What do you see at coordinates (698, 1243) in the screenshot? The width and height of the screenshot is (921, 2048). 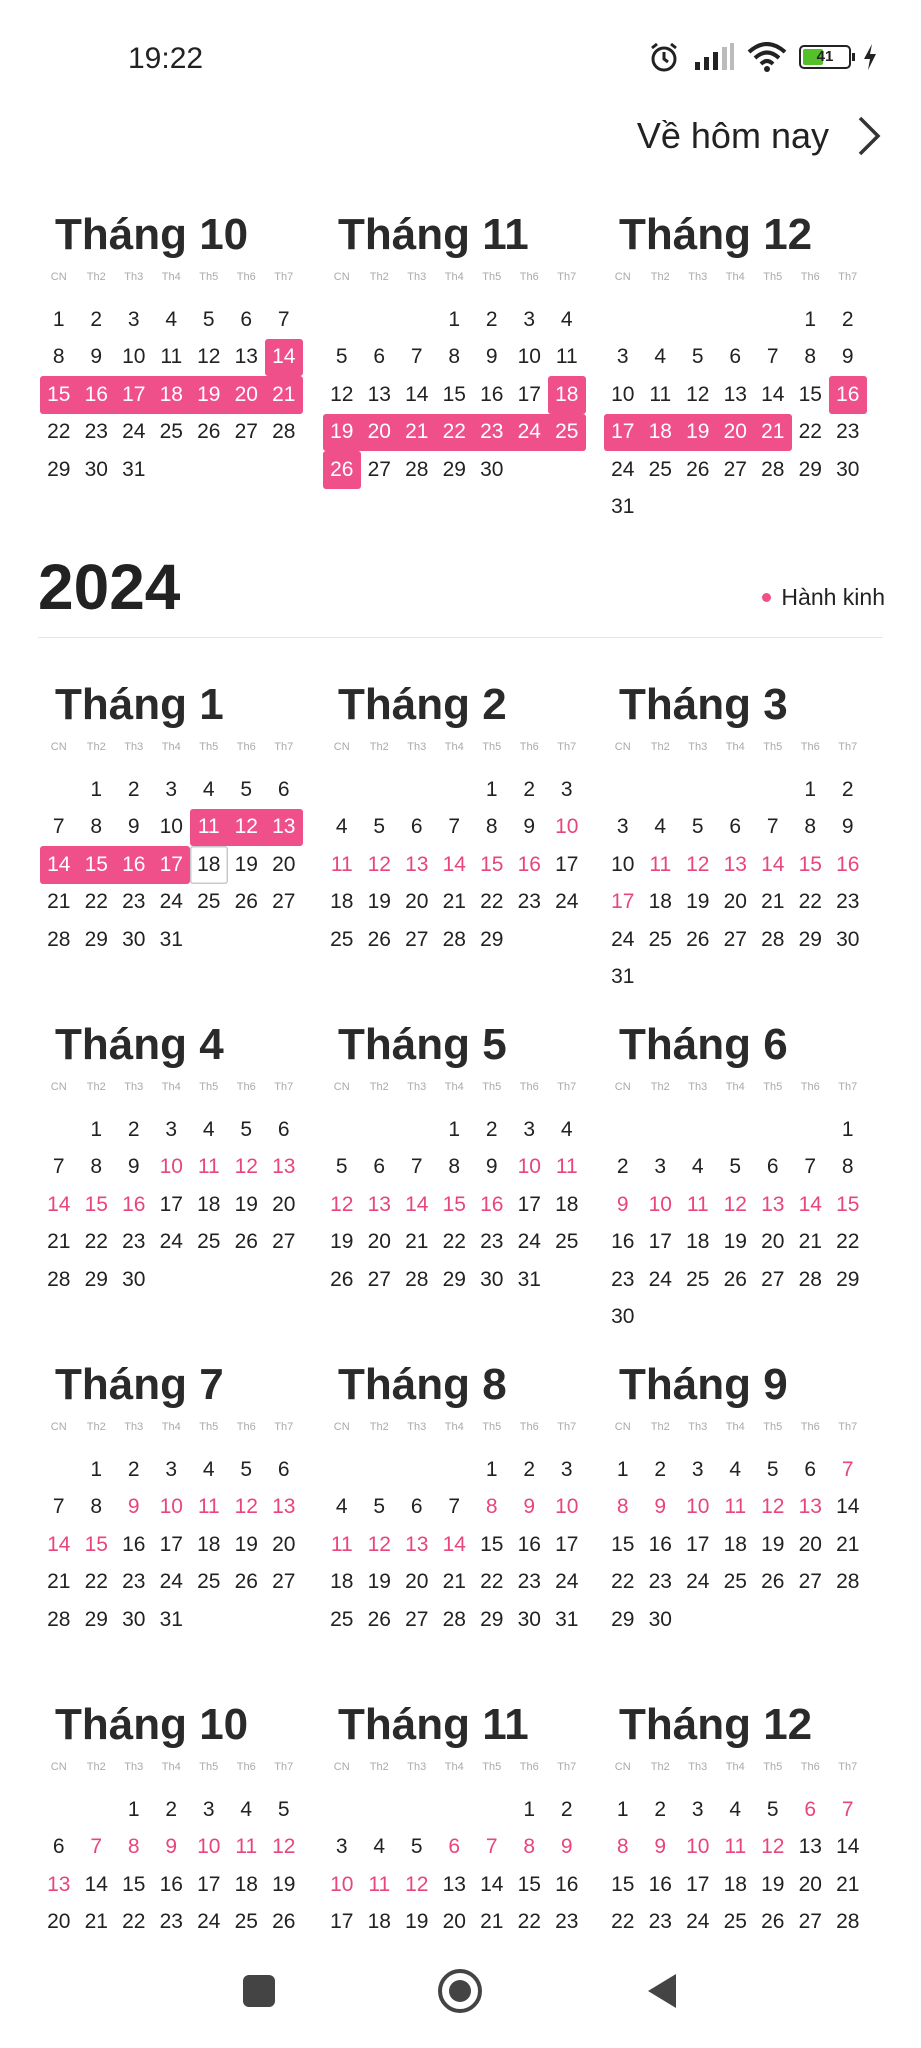 I see `day-cell: 18` at bounding box center [698, 1243].